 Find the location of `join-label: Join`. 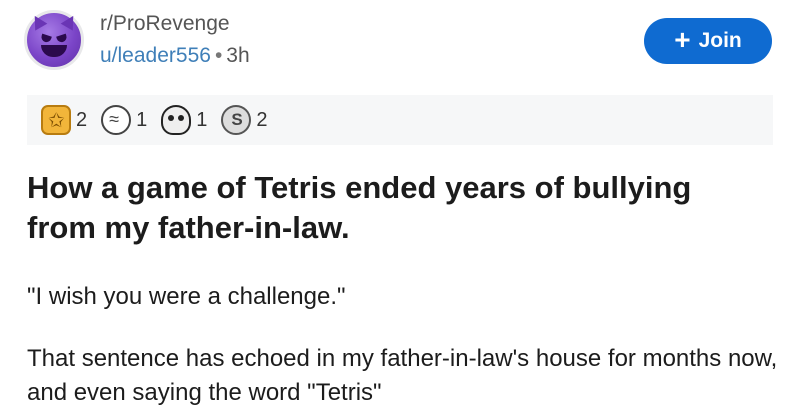

join-label: Join is located at coordinates (720, 40).